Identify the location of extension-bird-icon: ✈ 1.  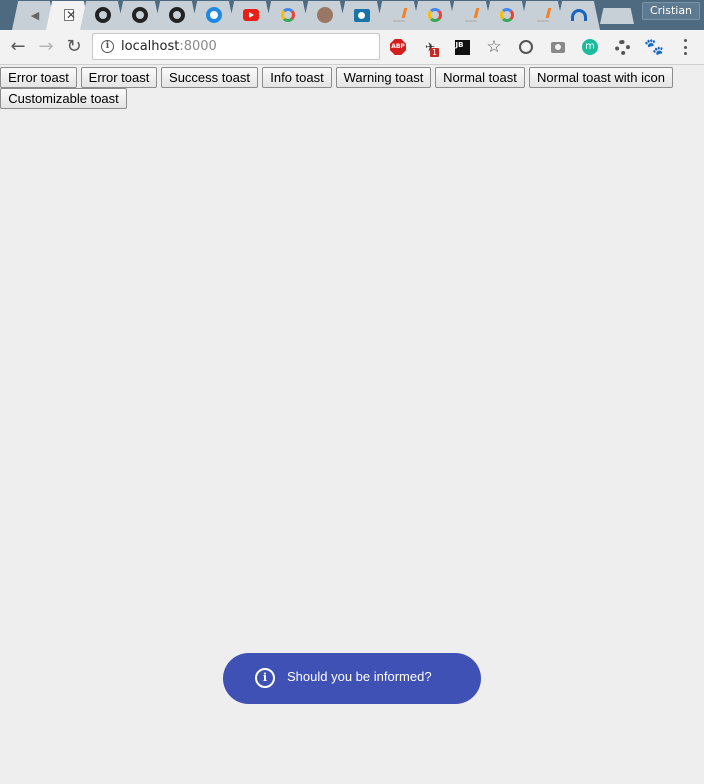
(431, 48).